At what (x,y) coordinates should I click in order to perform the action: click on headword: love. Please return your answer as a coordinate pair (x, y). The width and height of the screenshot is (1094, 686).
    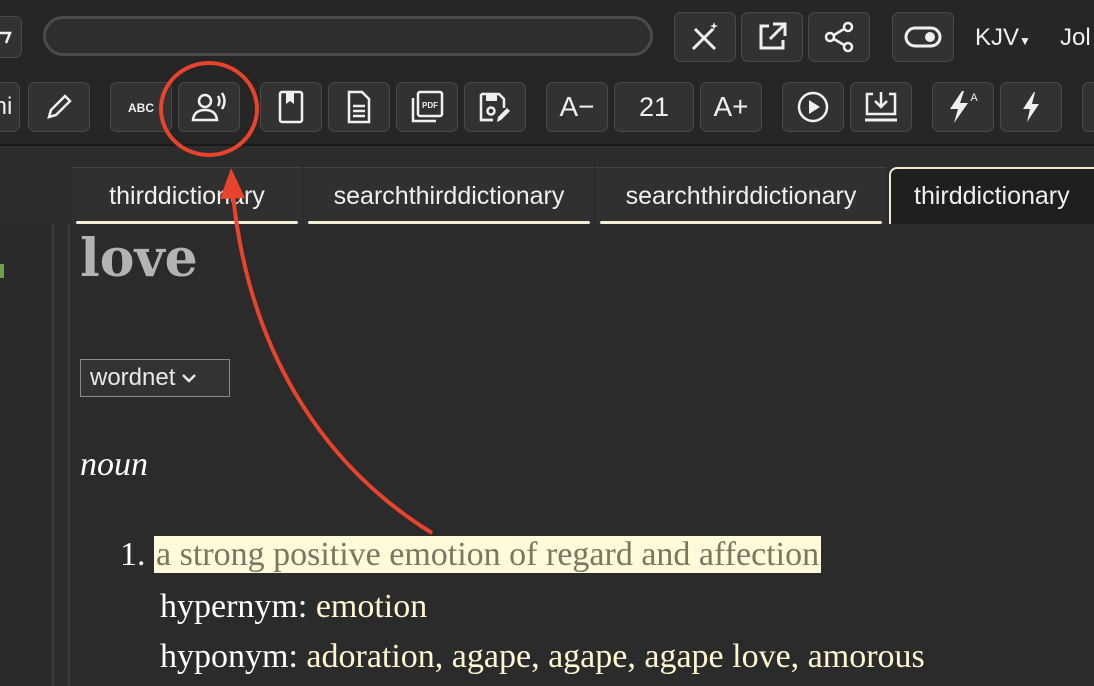
    Looking at the image, I should click on (139, 258).